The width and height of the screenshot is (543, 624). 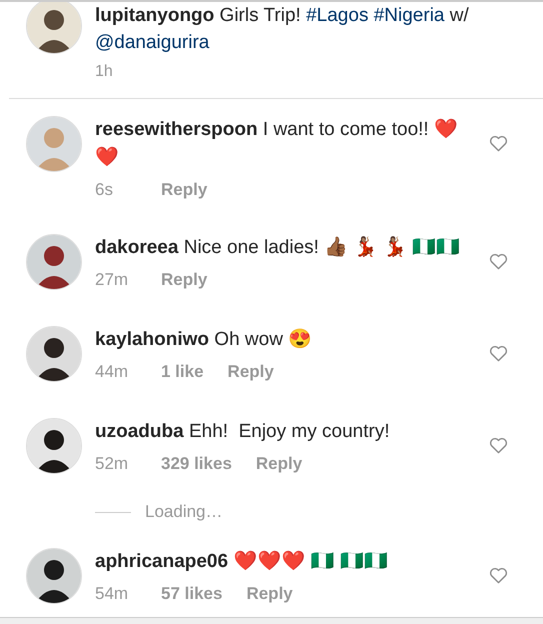 What do you see at coordinates (277, 144) in the screenshot?
I see `comment-text: reesewitherspoon I want to come too!! ❤❤` at bounding box center [277, 144].